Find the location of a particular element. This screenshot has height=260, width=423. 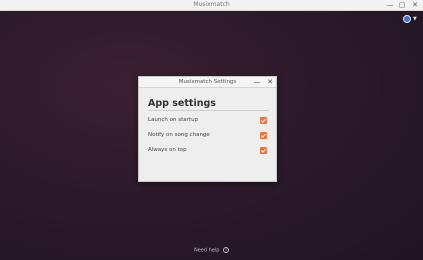

close-button: ✕ is located at coordinates (415, 5).